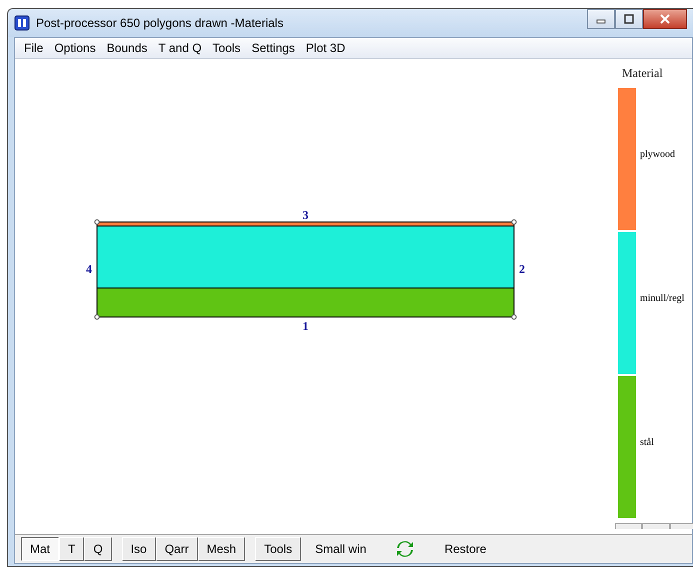 The image size is (695, 569). I want to click on edge-label: 1, so click(305, 326).